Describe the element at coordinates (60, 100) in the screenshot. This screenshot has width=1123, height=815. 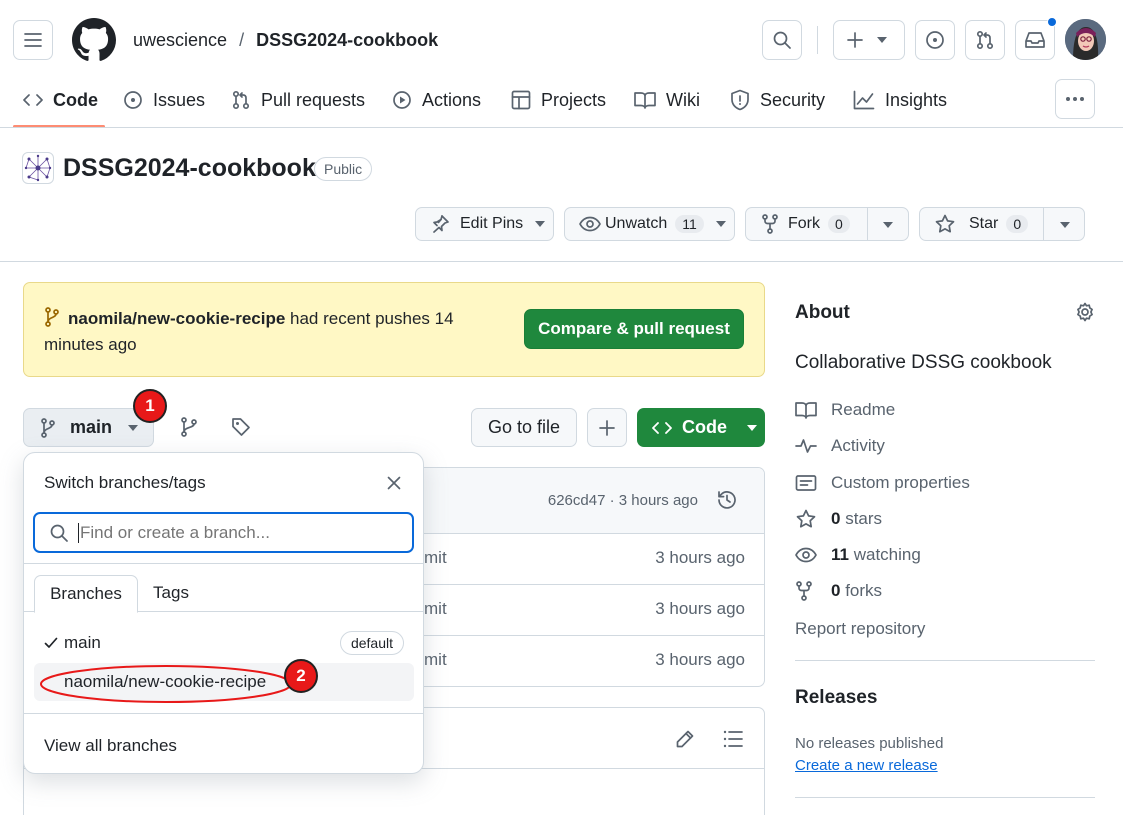
I see `tab-code: Code` at that location.